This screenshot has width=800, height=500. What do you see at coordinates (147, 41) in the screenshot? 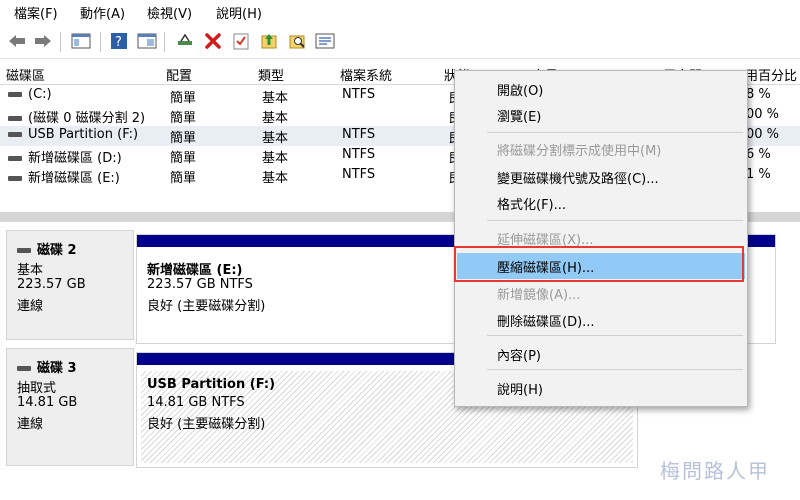
I see `properties-icon` at bounding box center [147, 41].